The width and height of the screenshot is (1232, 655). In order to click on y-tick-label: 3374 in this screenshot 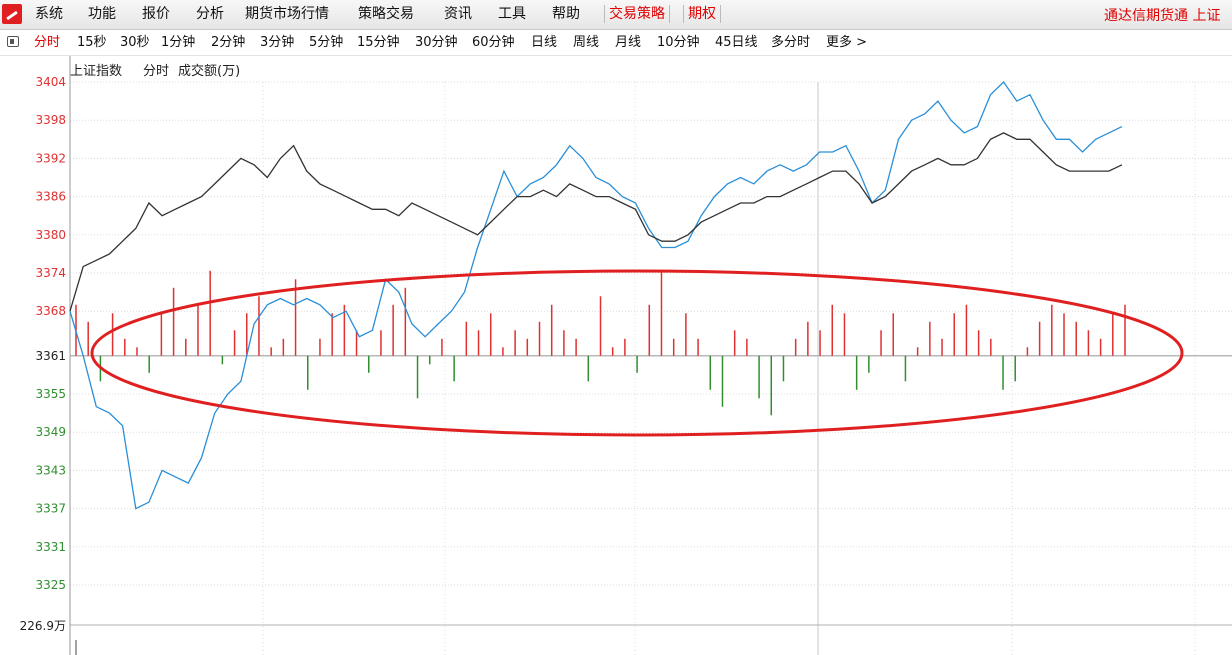, I will do `click(50, 273)`.